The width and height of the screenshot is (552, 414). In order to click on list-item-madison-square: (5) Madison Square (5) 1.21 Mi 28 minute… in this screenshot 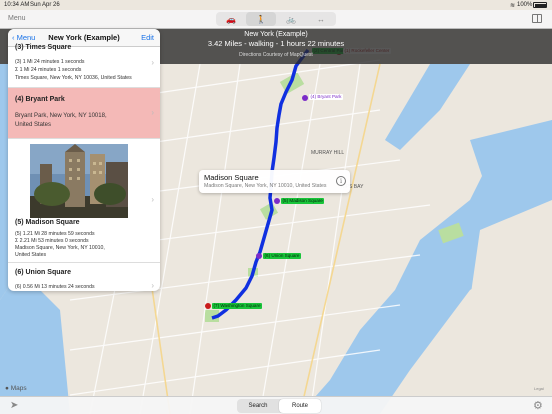, I will do `click(84, 201)`.